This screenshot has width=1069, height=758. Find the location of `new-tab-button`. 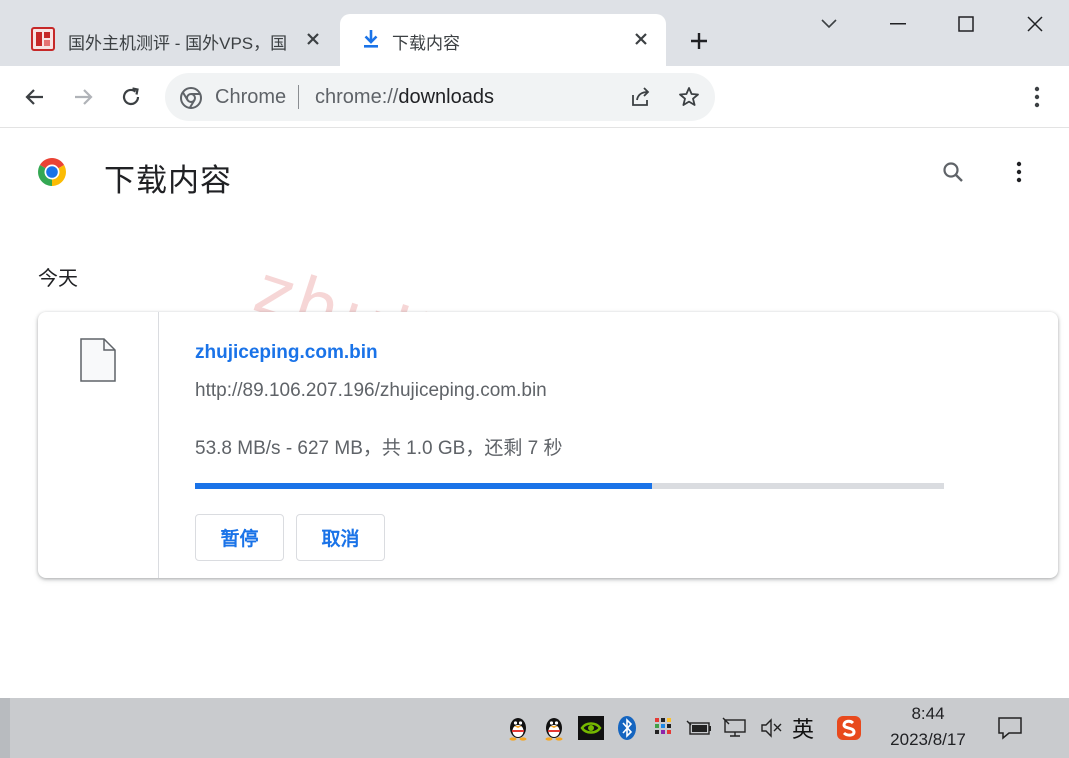

new-tab-button is located at coordinates (699, 41).